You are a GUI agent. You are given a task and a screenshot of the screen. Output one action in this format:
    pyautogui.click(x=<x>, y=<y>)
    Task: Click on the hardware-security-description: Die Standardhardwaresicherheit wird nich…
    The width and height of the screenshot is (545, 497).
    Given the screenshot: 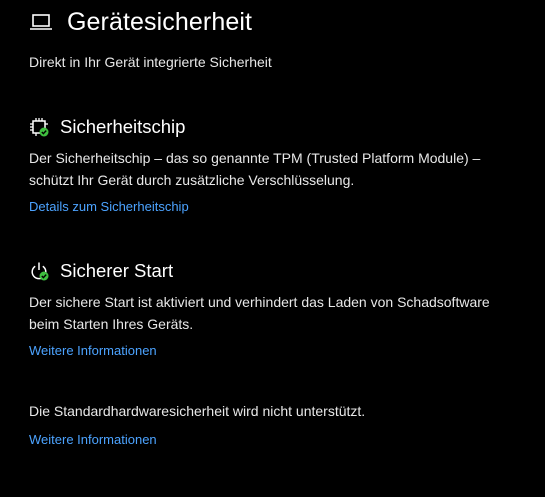 What is the action you would take?
    pyautogui.click(x=197, y=411)
    